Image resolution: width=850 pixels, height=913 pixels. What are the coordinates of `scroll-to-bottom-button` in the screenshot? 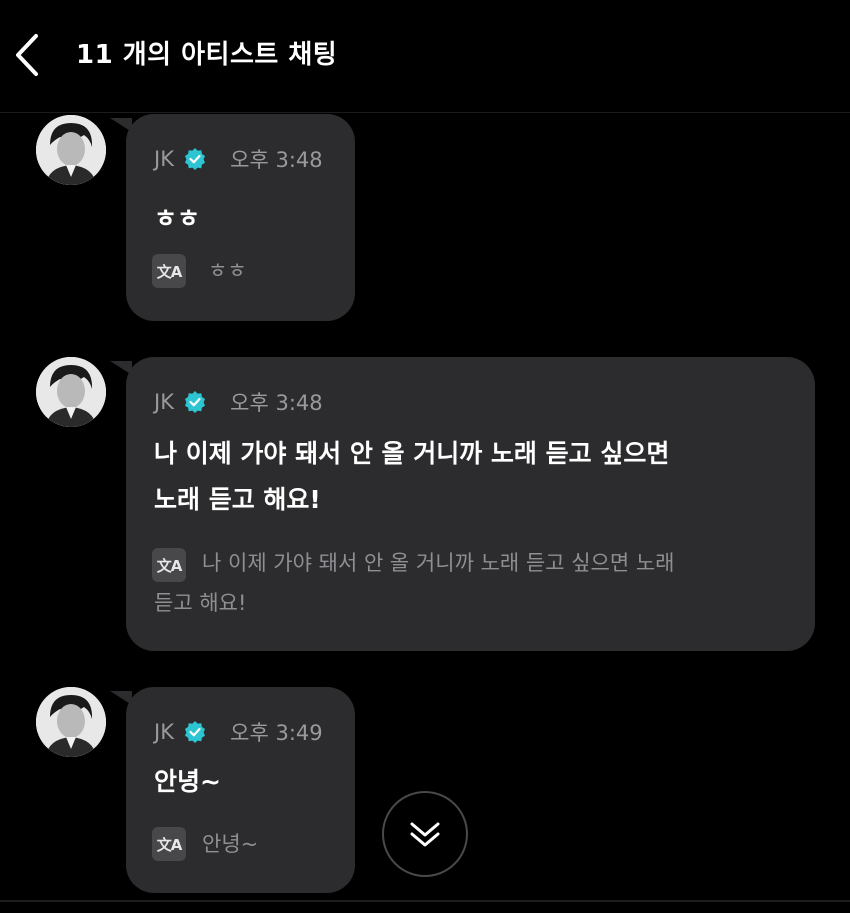 It's located at (425, 834).